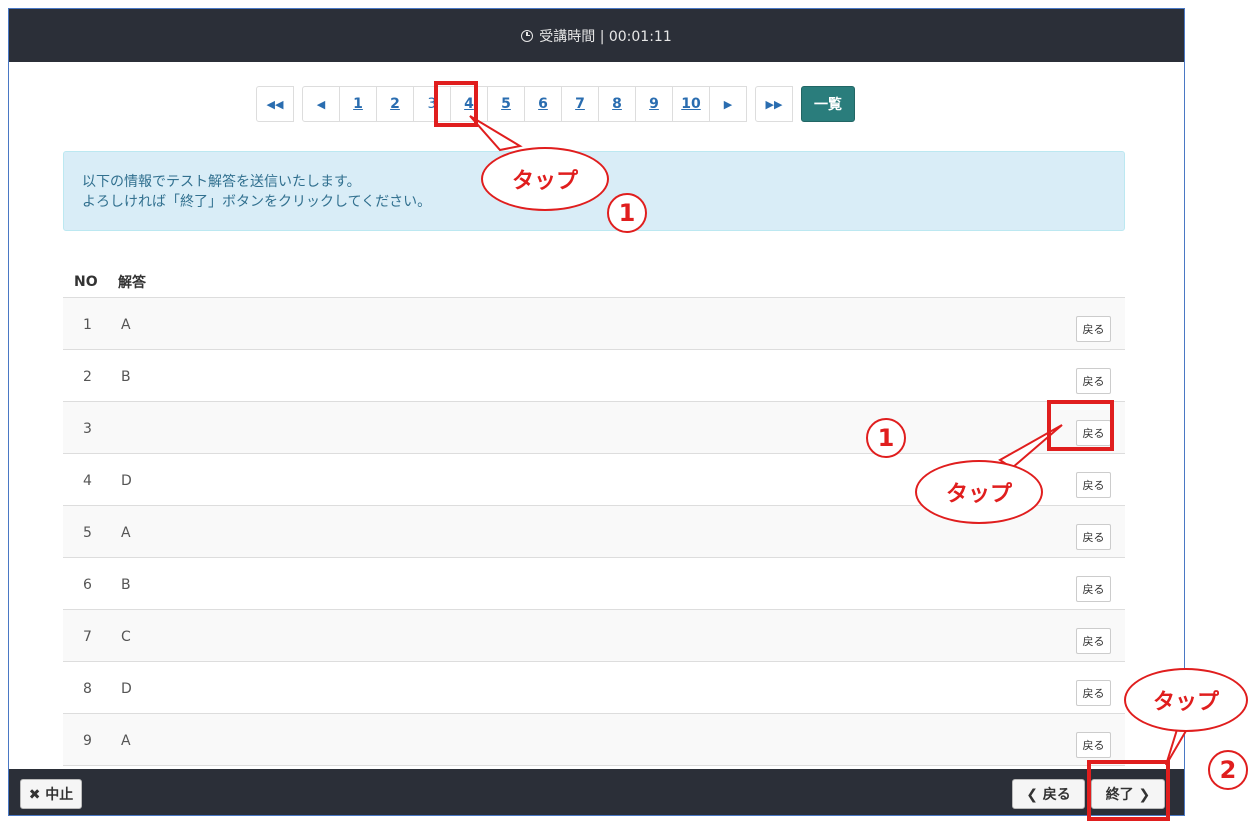 The width and height of the screenshot is (1248, 821). I want to click on table-row: 9 A 戻る, so click(594, 740).